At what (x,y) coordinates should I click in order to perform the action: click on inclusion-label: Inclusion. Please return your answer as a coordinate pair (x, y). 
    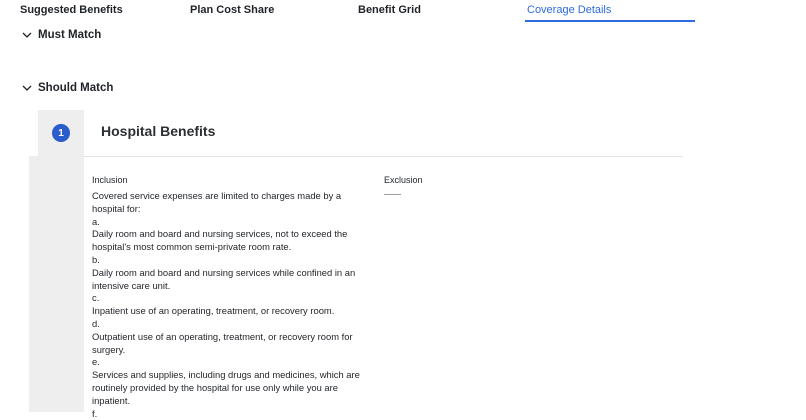
    Looking at the image, I should click on (110, 180).